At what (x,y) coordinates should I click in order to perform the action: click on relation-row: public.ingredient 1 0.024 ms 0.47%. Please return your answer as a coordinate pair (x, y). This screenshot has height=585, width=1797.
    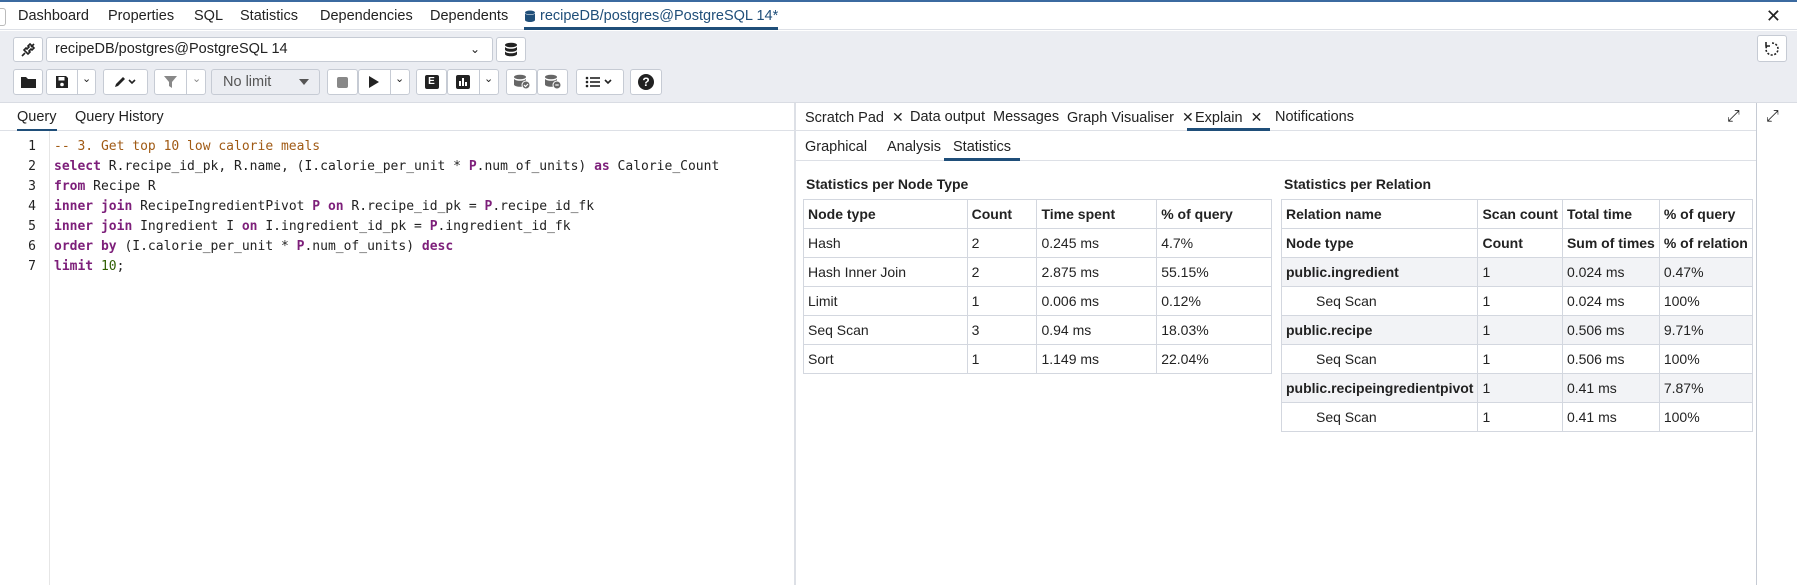
    Looking at the image, I should click on (1516, 272).